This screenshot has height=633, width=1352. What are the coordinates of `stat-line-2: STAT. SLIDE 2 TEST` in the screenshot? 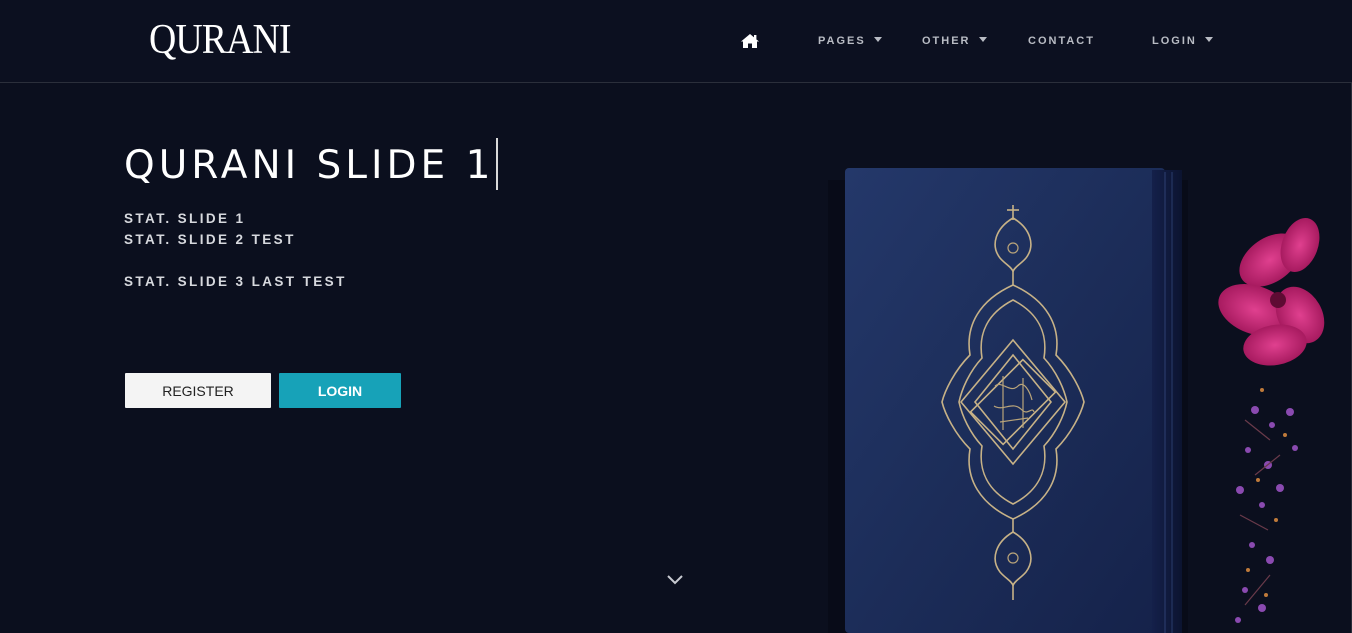 It's located at (210, 239).